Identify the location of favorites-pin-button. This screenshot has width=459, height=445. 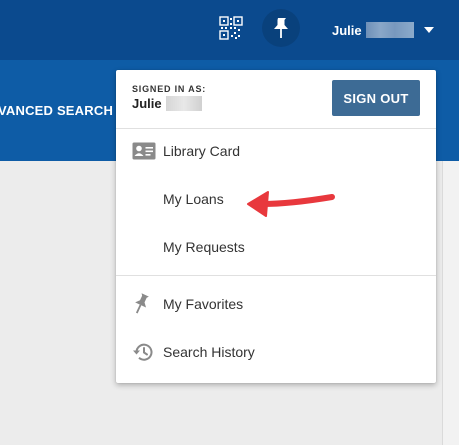
(281, 28).